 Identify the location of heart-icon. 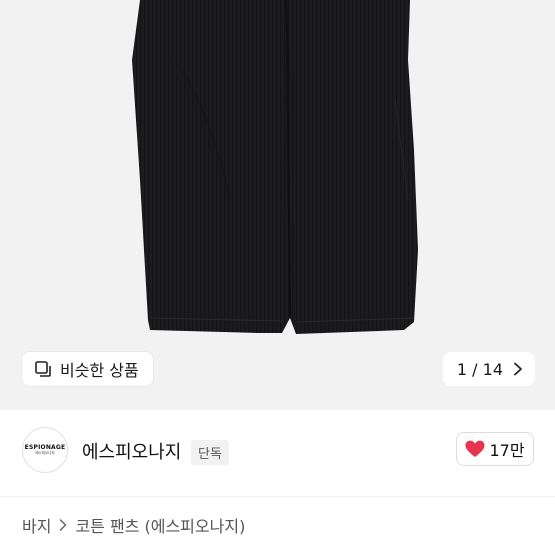
(475, 448).